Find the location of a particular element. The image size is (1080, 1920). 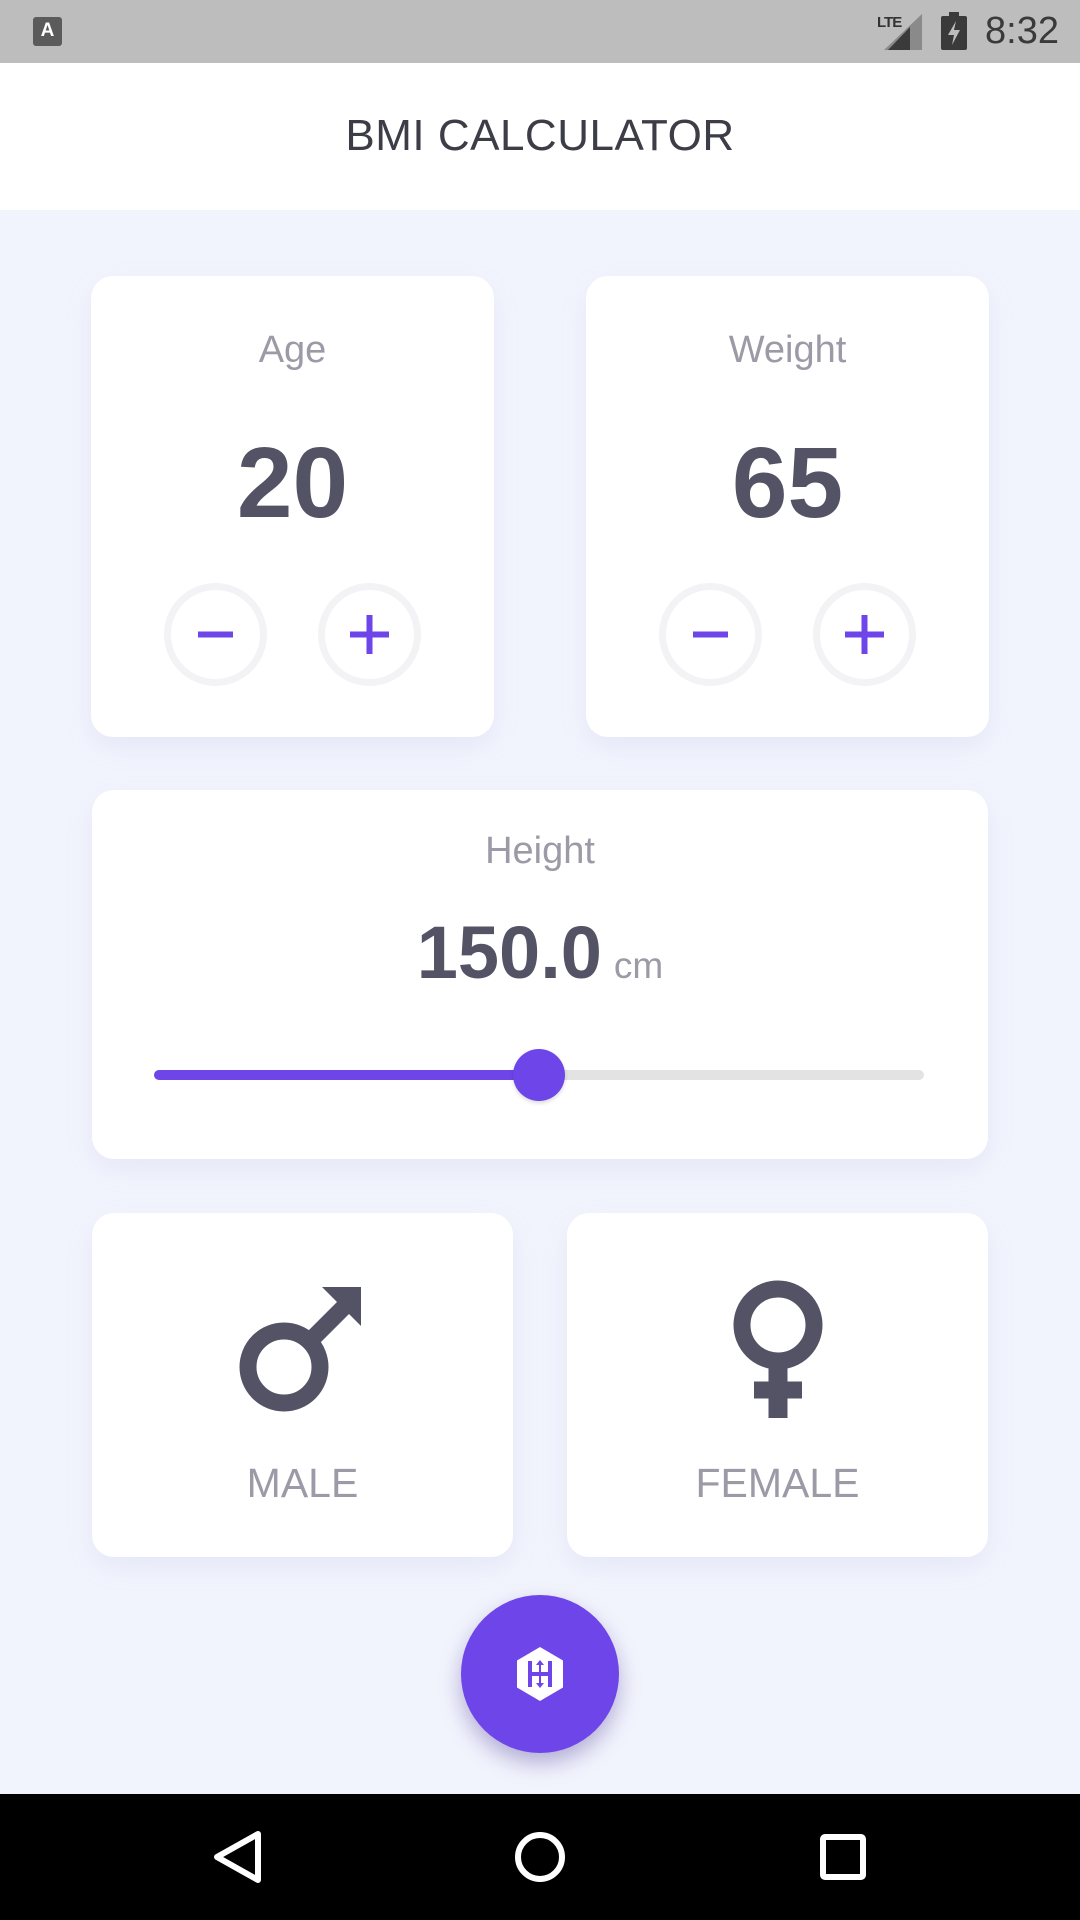

height-unit: cm is located at coordinates (638, 965).